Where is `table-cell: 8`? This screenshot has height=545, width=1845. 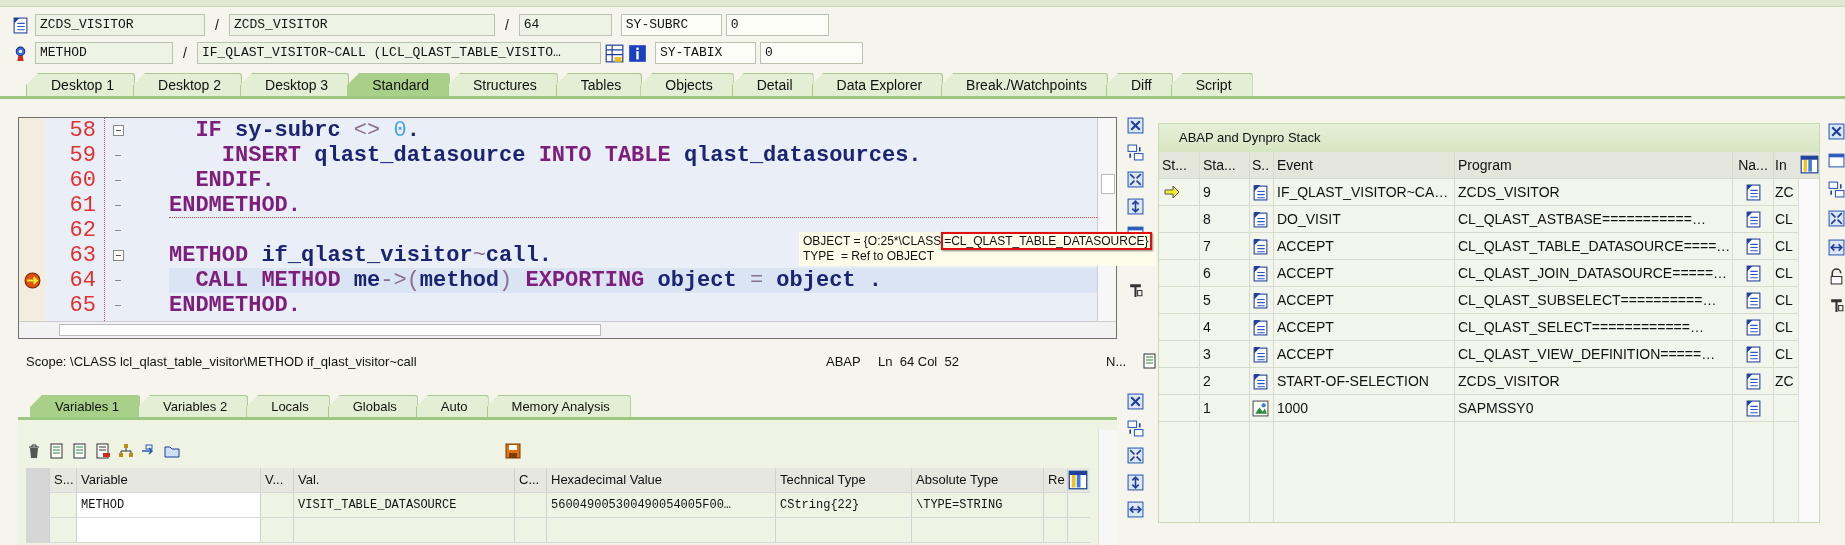 table-cell: 8 is located at coordinates (1225, 219).